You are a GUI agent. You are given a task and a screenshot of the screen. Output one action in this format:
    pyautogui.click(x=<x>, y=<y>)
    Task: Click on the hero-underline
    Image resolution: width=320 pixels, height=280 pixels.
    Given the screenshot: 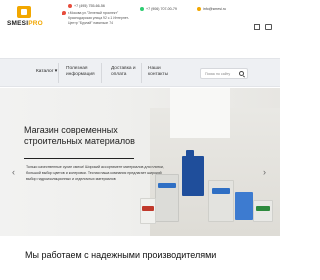 What is the action you would take?
    pyautogui.click(x=79, y=158)
    